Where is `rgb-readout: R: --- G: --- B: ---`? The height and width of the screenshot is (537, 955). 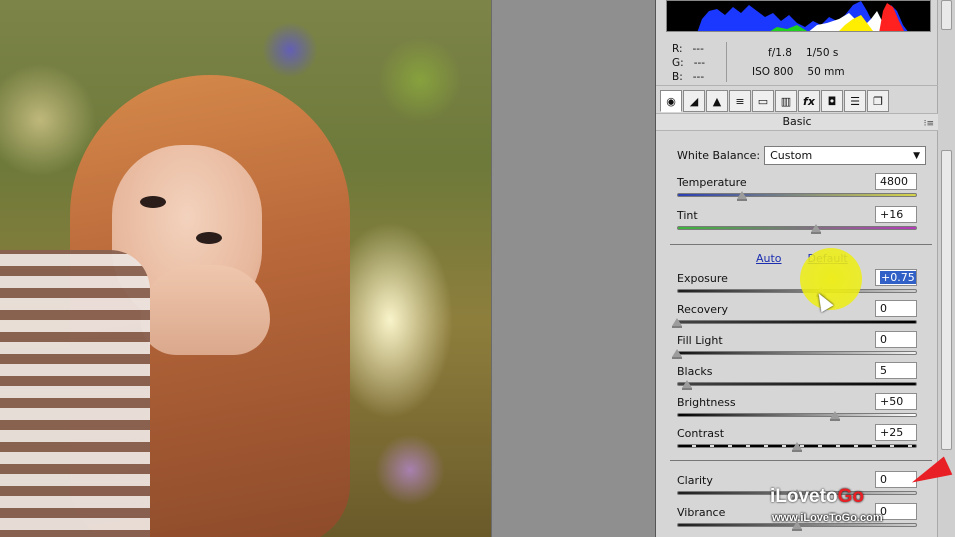 rgb-readout: R: --- G: --- B: --- is located at coordinates (688, 63).